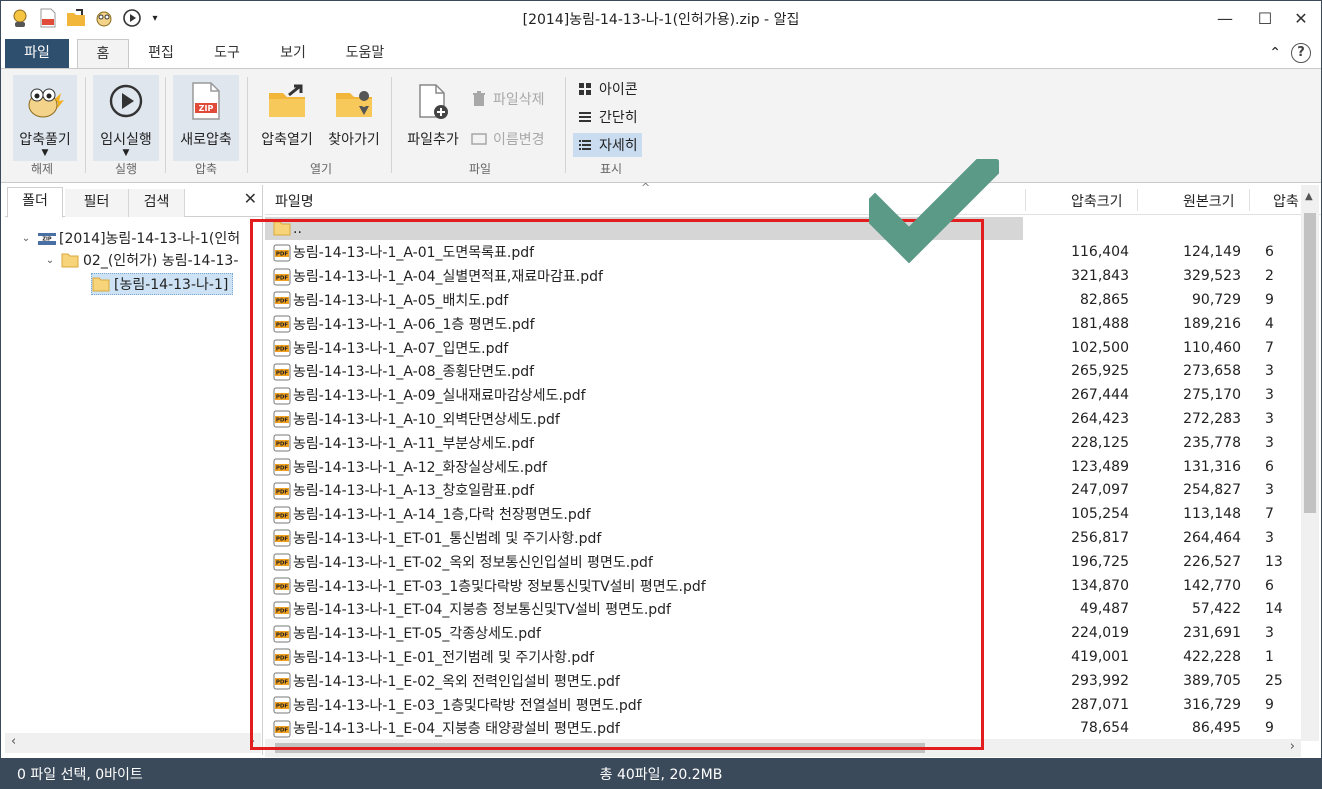 The height and width of the screenshot is (789, 1322). Describe the element at coordinates (433, 118) in the screenshot. I see `add-file-button: 파일추가` at that location.